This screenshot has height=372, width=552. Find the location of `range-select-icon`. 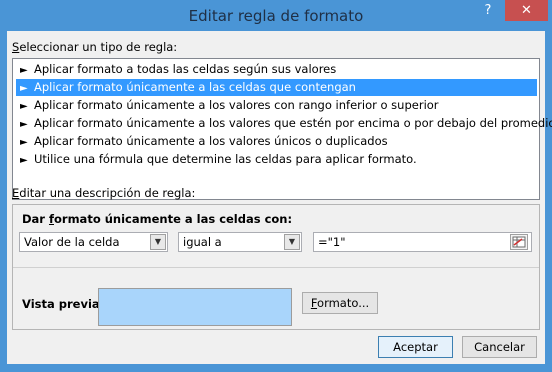

range-select-icon is located at coordinates (519, 242).